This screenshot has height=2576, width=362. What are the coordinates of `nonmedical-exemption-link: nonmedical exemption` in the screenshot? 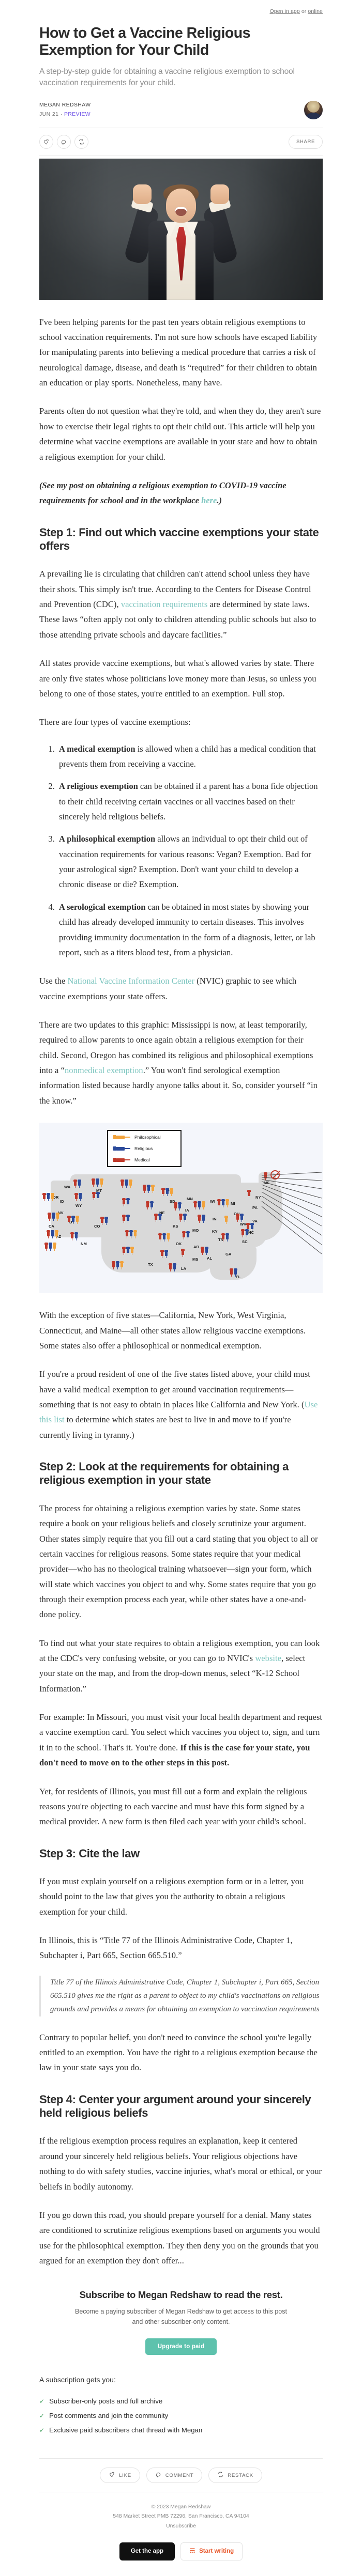 It's located at (104, 1070).